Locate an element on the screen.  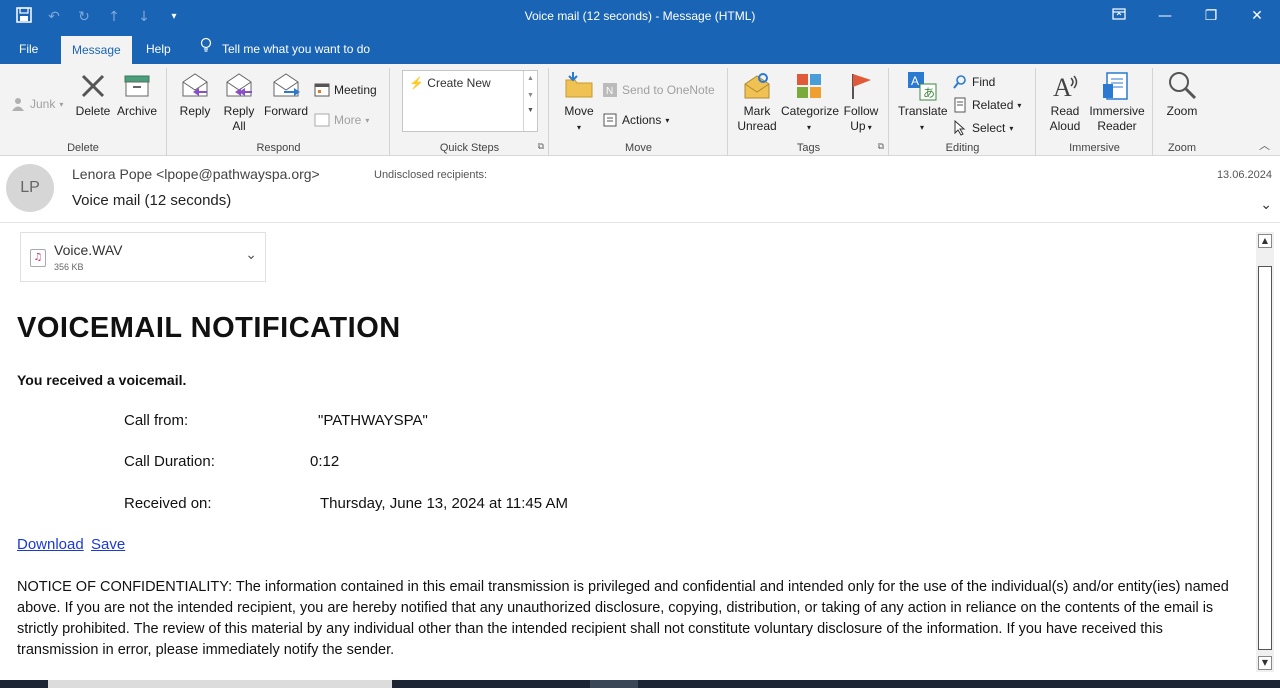
zoom-group-label: Zoom is located at coordinates (1182, 148).